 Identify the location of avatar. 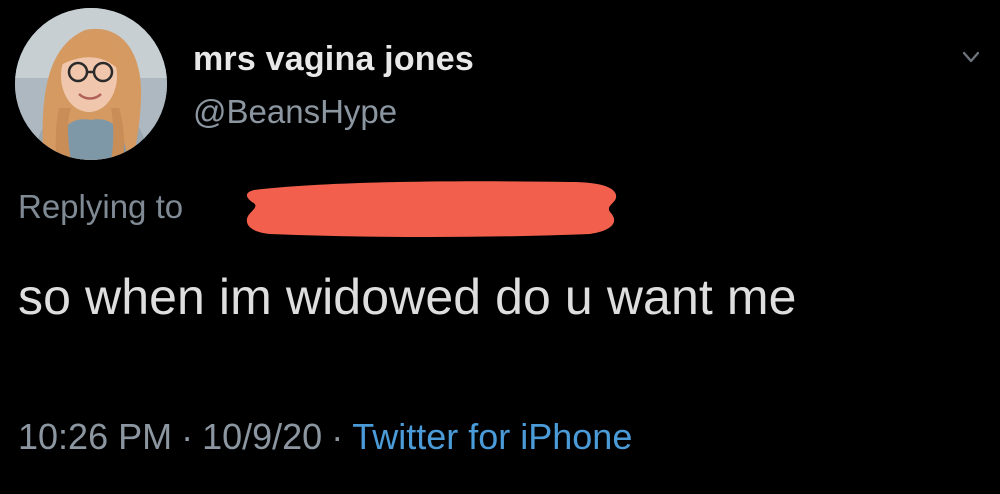
(91, 84).